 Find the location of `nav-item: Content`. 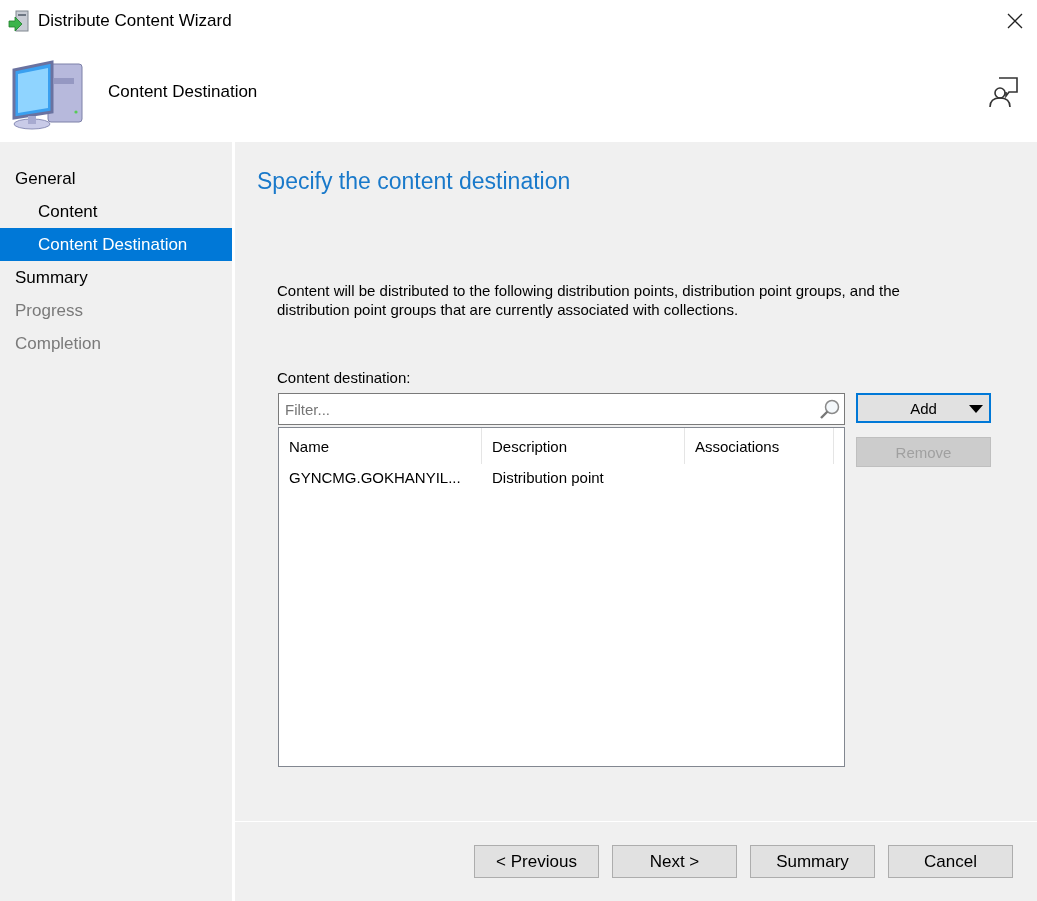

nav-item: Content is located at coordinates (116, 211).